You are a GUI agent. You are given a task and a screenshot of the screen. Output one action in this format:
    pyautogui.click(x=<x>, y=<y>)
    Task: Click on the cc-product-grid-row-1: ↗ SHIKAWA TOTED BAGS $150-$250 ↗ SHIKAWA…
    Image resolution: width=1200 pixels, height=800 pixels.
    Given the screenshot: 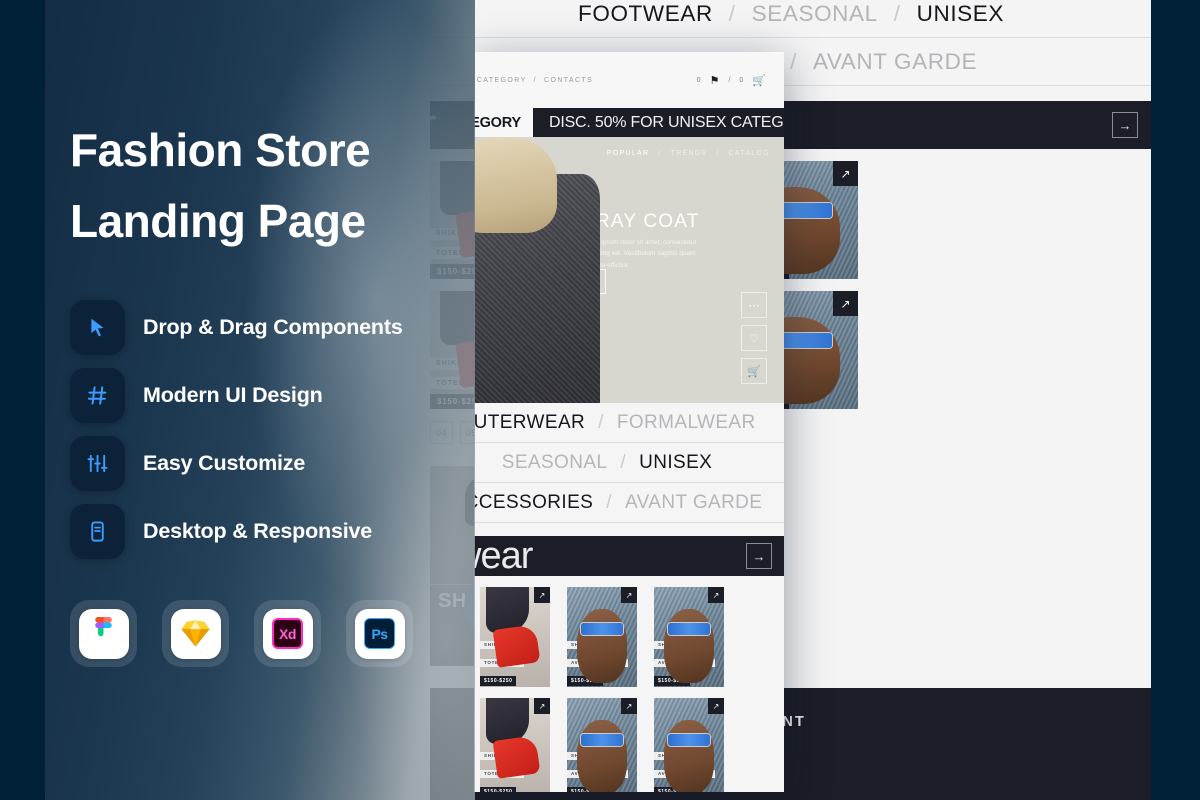 What is the action you would take?
    pyautogui.click(x=629, y=631)
    